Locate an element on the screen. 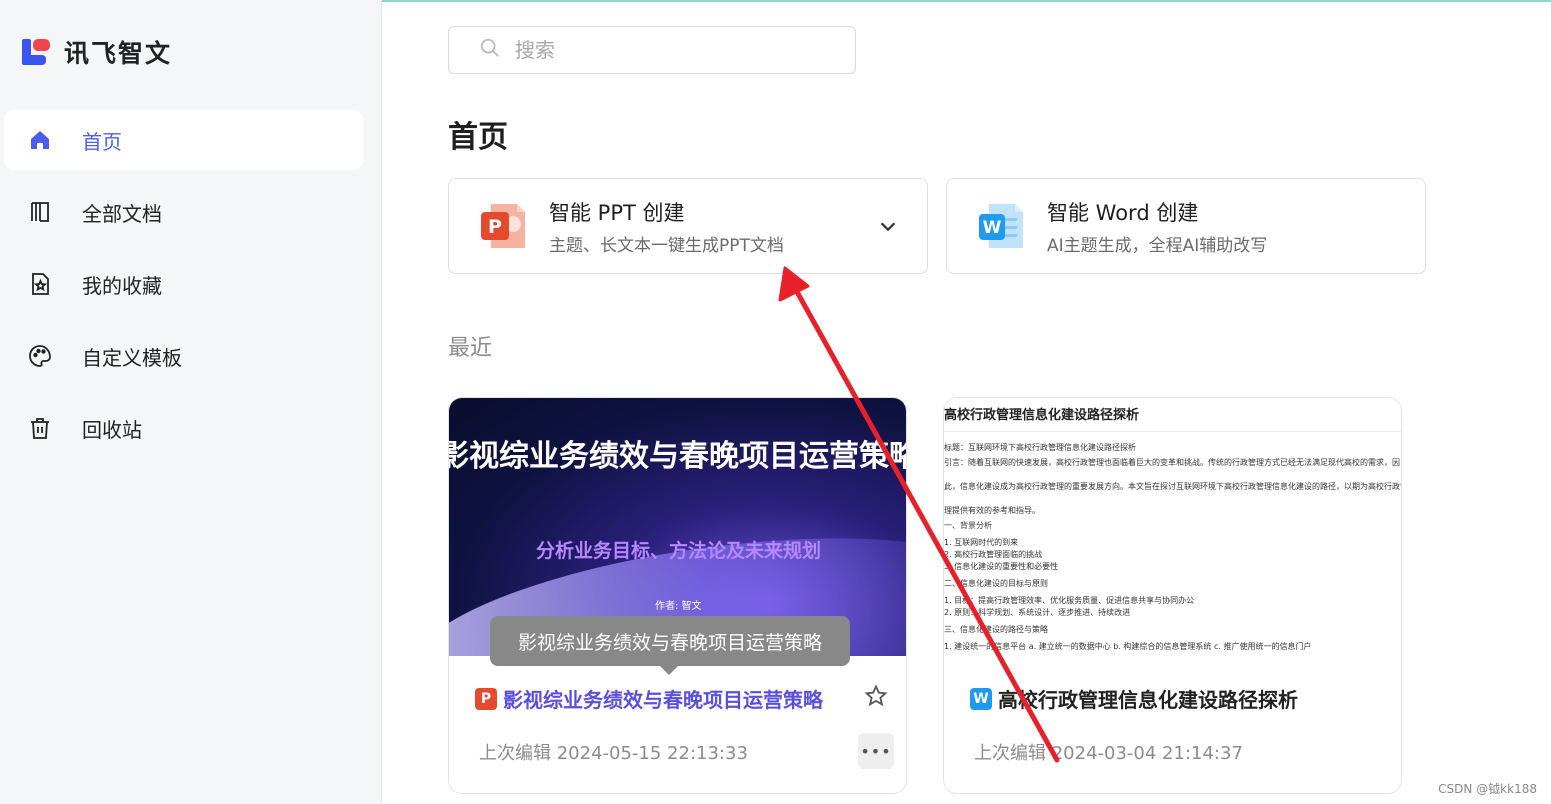 The height and width of the screenshot is (804, 1551). star-doc-icon is located at coordinates (40, 284).